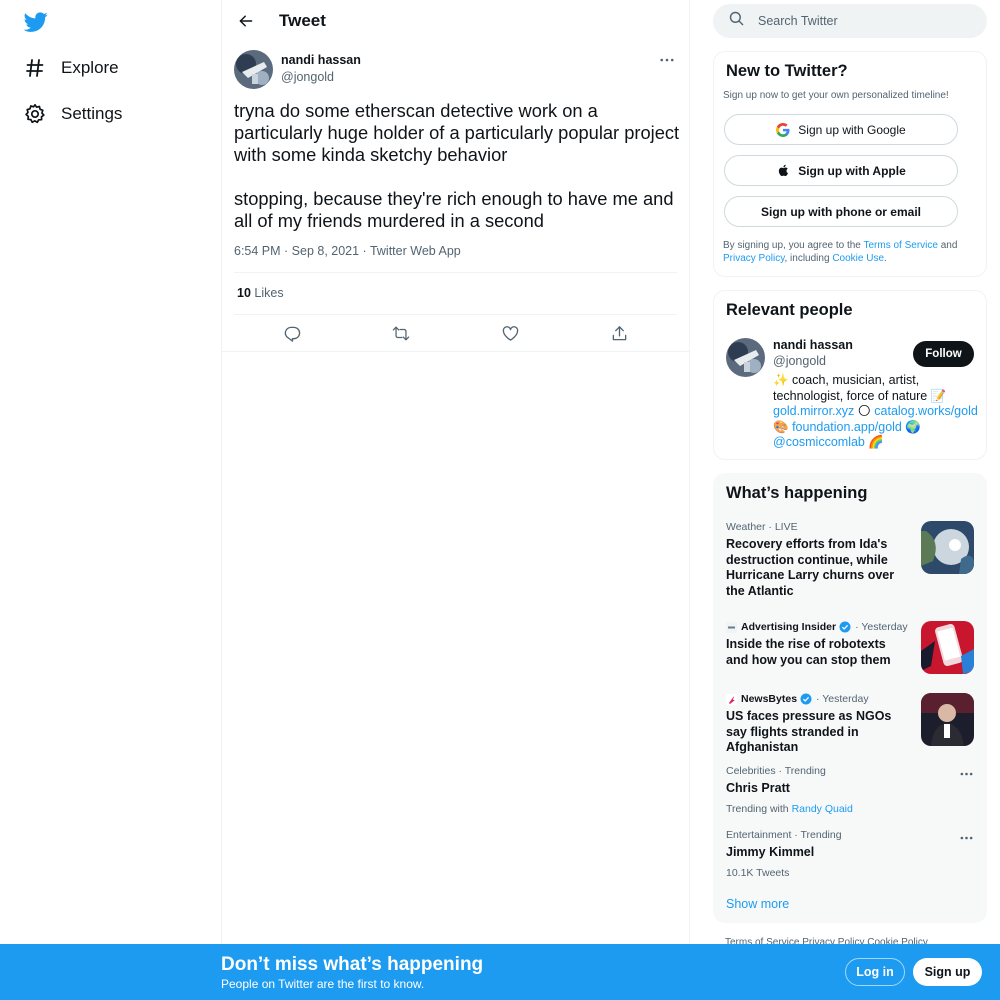 The height and width of the screenshot is (1000, 1000). Describe the element at coordinates (323, 984) in the screenshot. I see `banner-subtitle: People on Twitter are the first to know.` at that location.